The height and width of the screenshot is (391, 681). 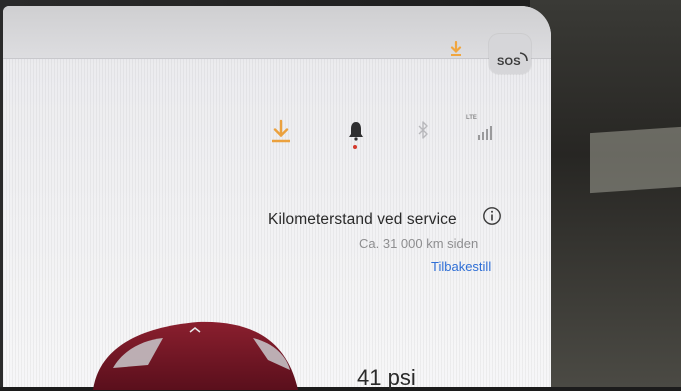 What do you see at coordinates (461, 266) in the screenshot?
I see `reset-button: Tilbakestill` at bounding box center [461, 266].